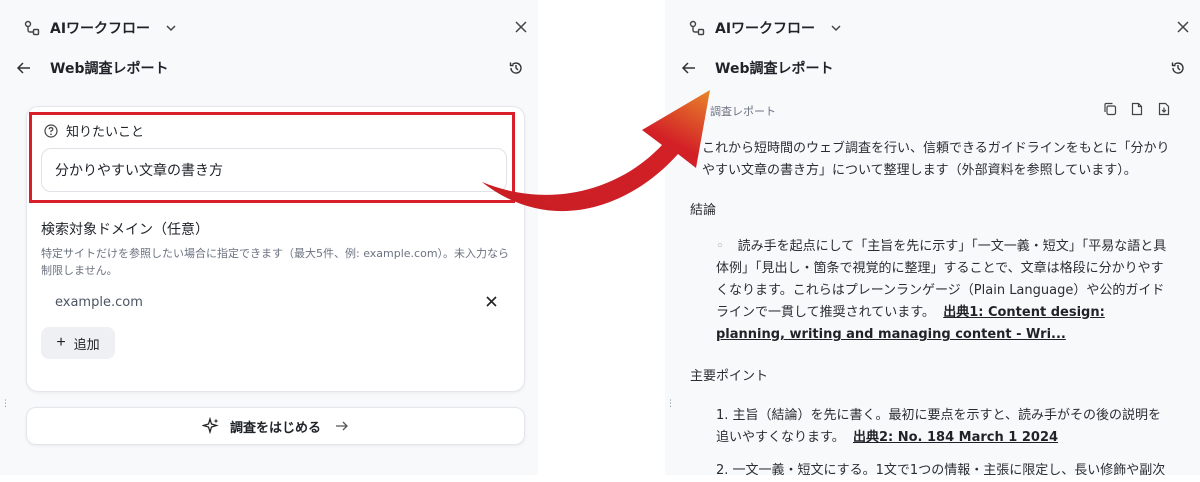 Image resolution: width=1200 pixels, height=482 pixels. I want to click on workflow-header: AIワークフロー, so click(281, 28).